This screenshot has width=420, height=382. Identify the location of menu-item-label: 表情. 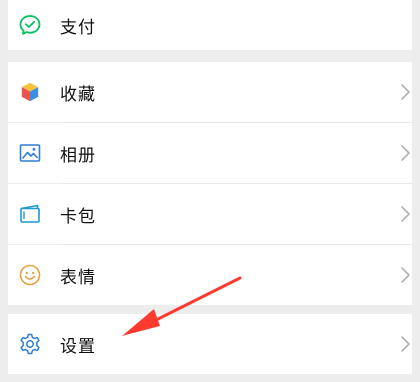
(78, 277).